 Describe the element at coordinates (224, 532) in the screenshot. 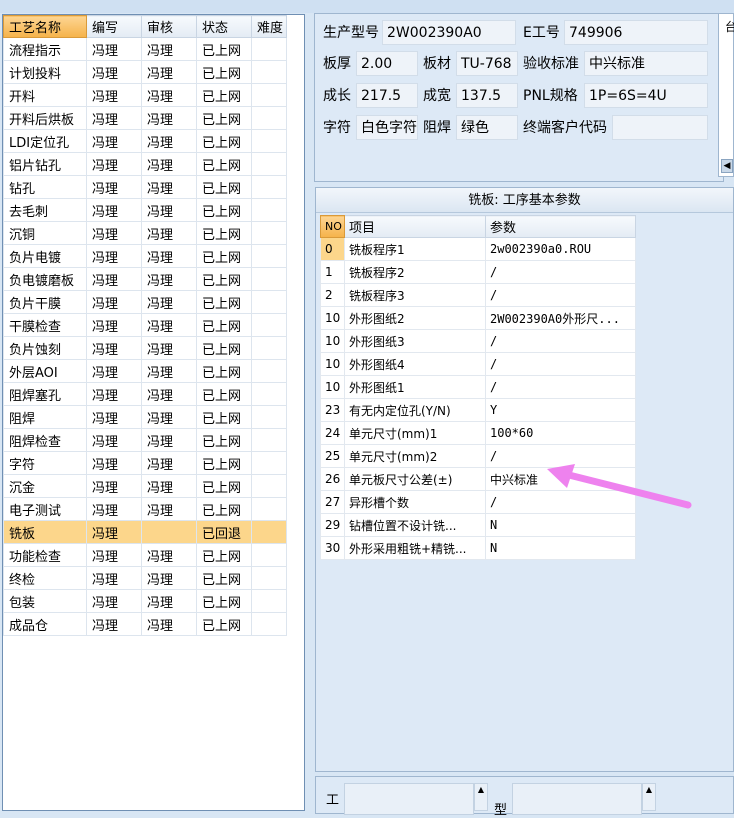

I see `process-cell-status: 已回退` at that location.